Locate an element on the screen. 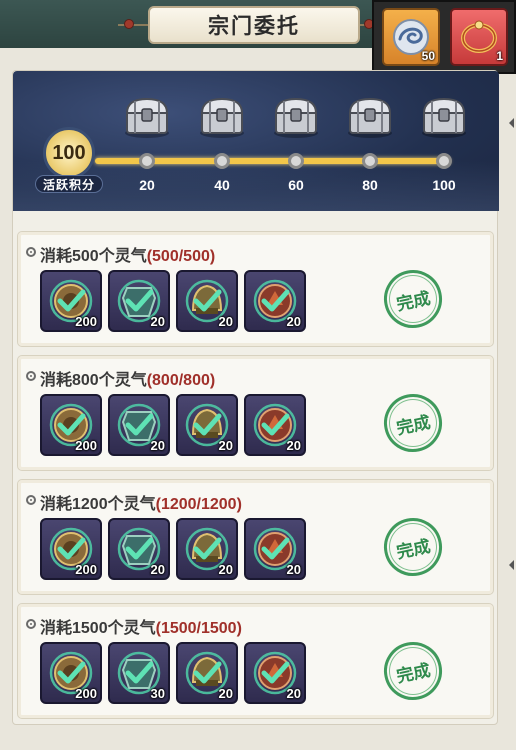 The height and width of the screenshot is (750, 516). task-description: 消耗800个灵气 is located at coordinates (93, 380).